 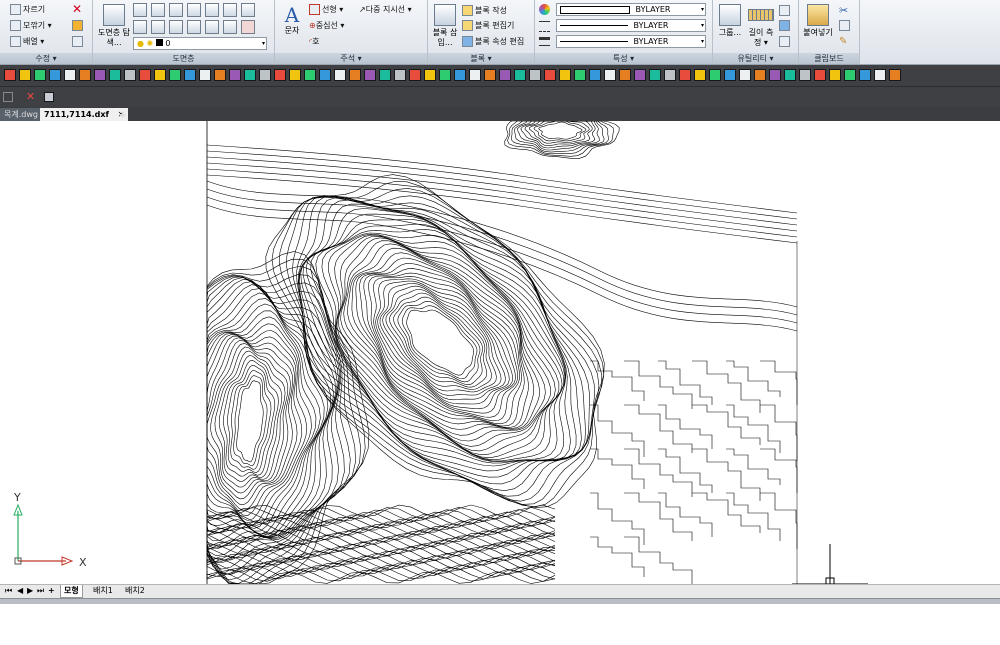 What do you see at coordinates (761, 26) in the screenshot?
I see `measure-button: 길이 측정 ▾` at bounding box center [761, 26].